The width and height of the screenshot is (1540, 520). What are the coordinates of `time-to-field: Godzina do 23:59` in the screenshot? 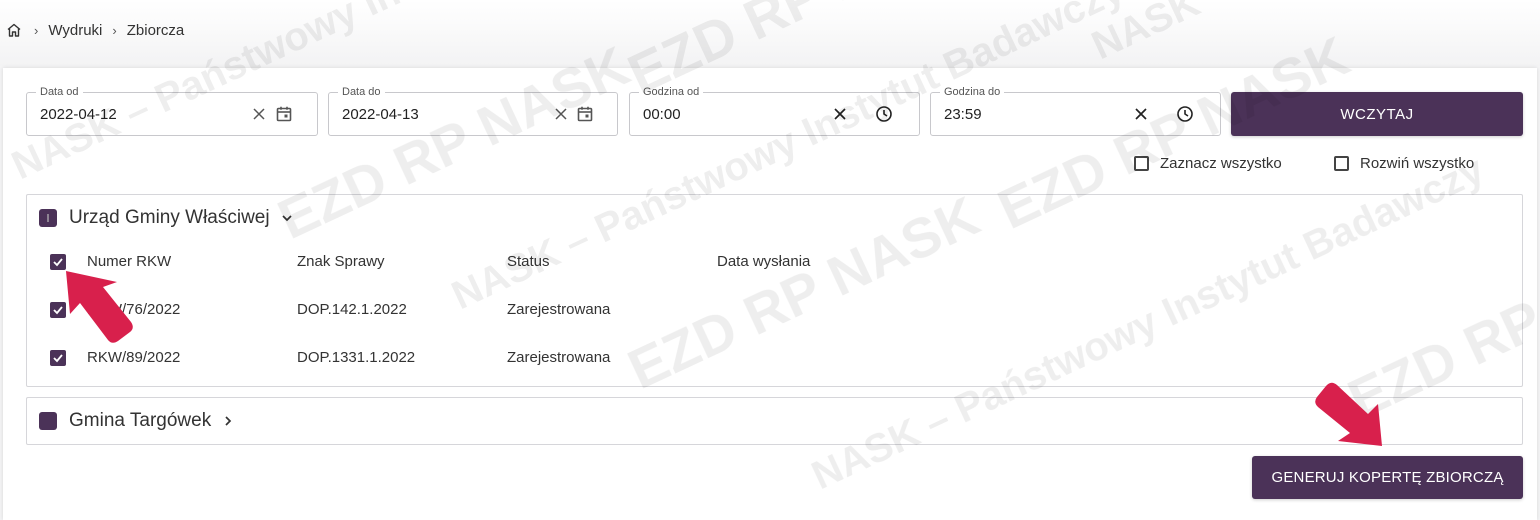 It's located at (1075, 110).